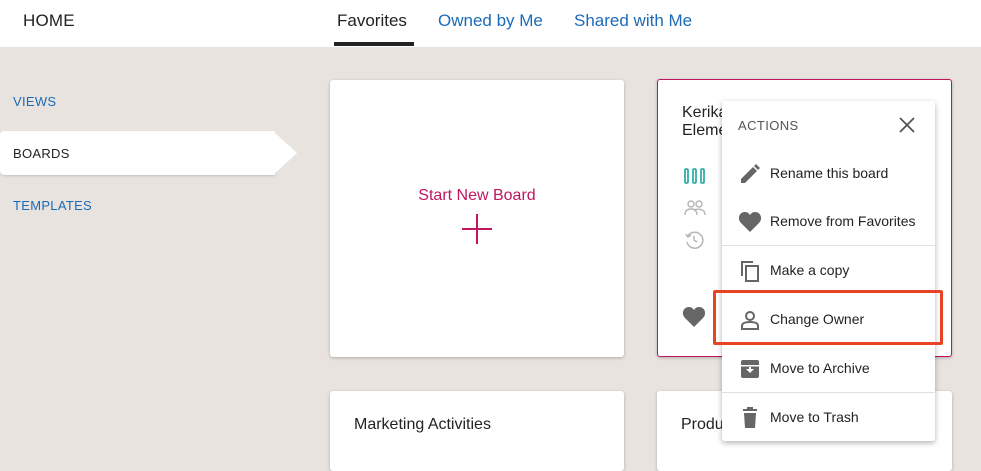 This screenshot has height=471, width=981. I want to click on rename-board-menu-item: Rename this board, so click(828, 173).